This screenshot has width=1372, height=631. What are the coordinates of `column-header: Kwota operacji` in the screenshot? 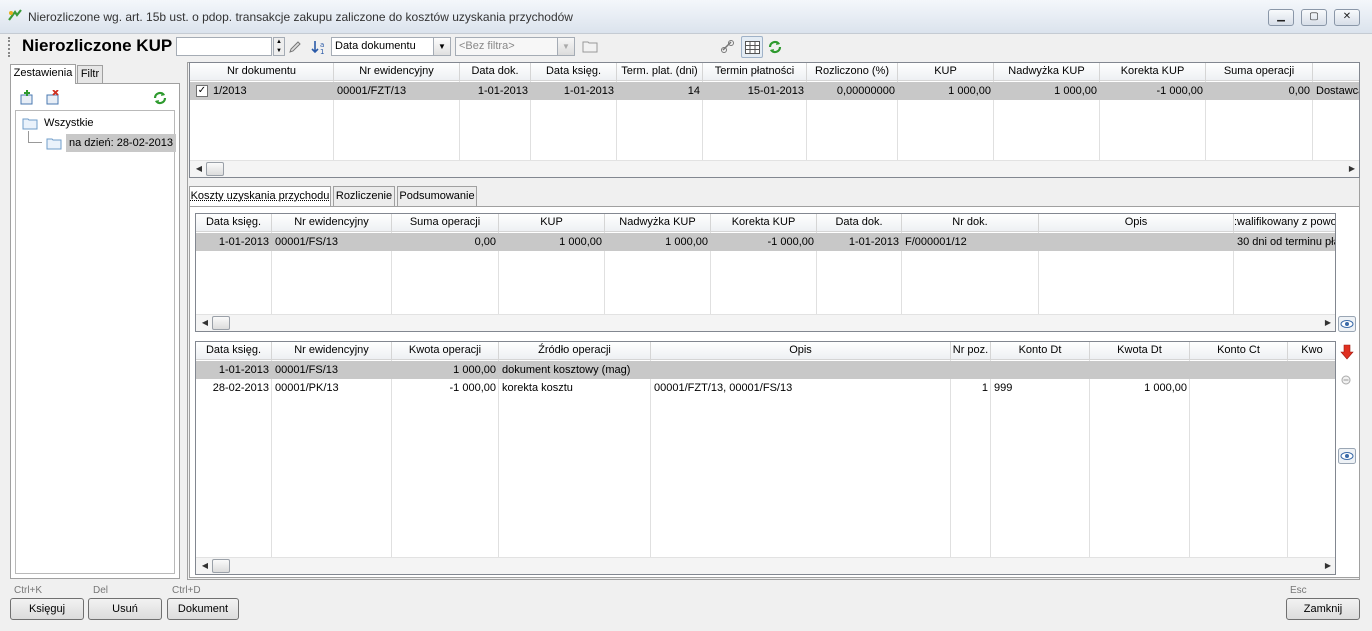 It's located at (445, 351).